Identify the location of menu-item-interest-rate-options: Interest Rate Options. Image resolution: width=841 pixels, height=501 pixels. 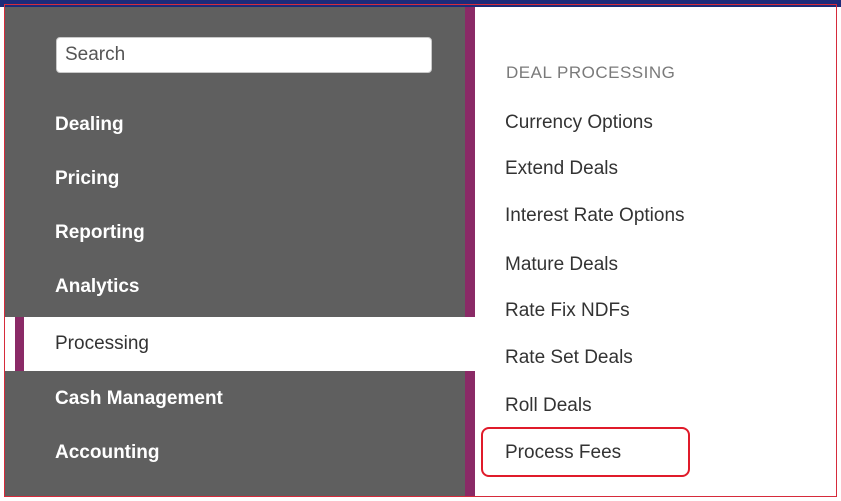
(595, 216).